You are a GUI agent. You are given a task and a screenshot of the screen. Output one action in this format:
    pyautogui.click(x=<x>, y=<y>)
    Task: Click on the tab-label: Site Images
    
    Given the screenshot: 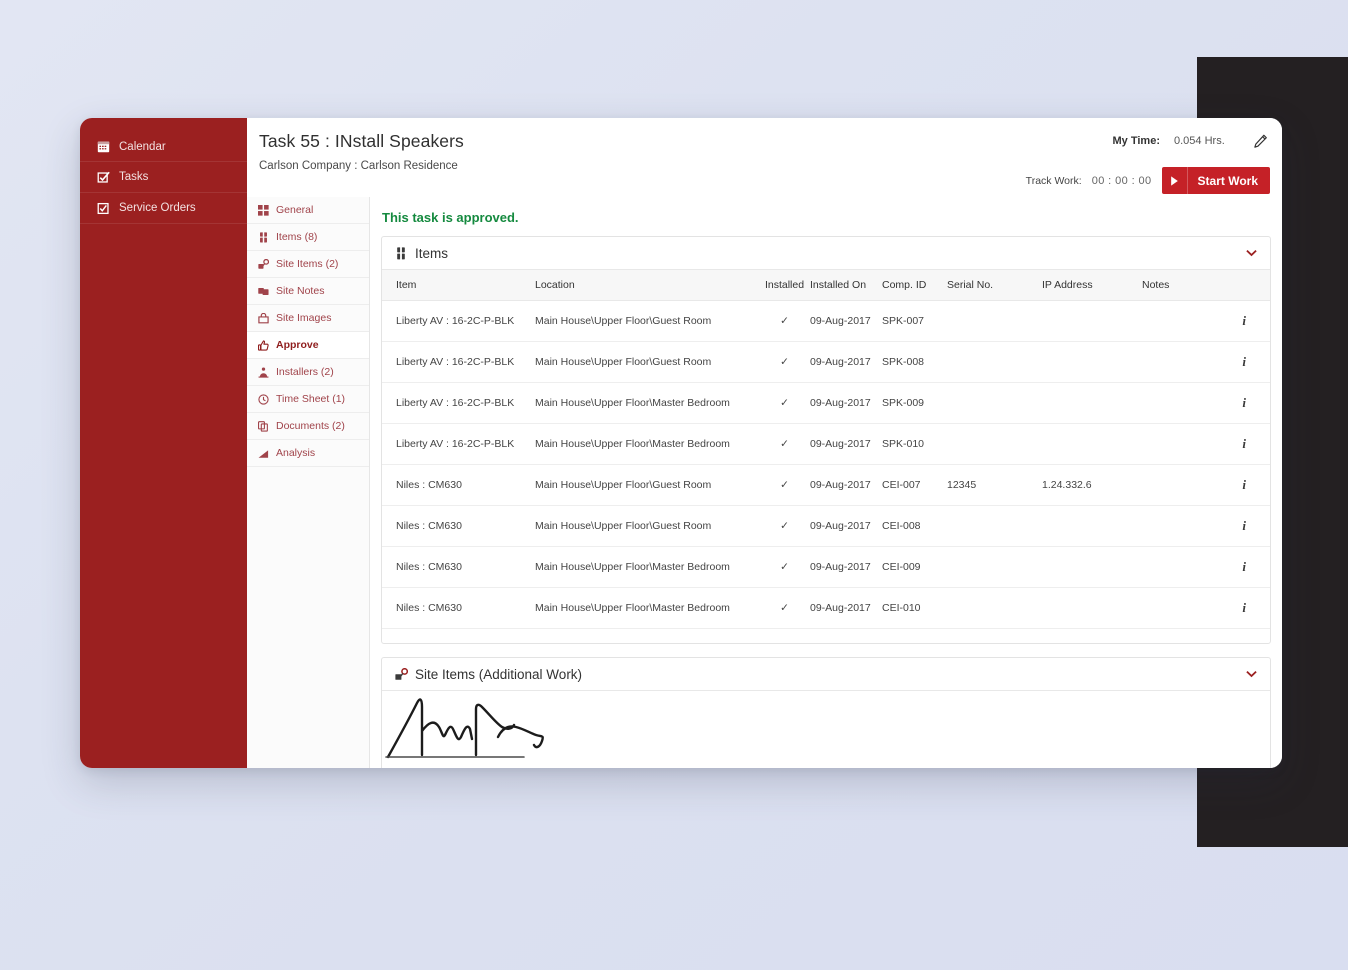 What is the action you would take?
    pyautogui.click(x=304, y=318)
    